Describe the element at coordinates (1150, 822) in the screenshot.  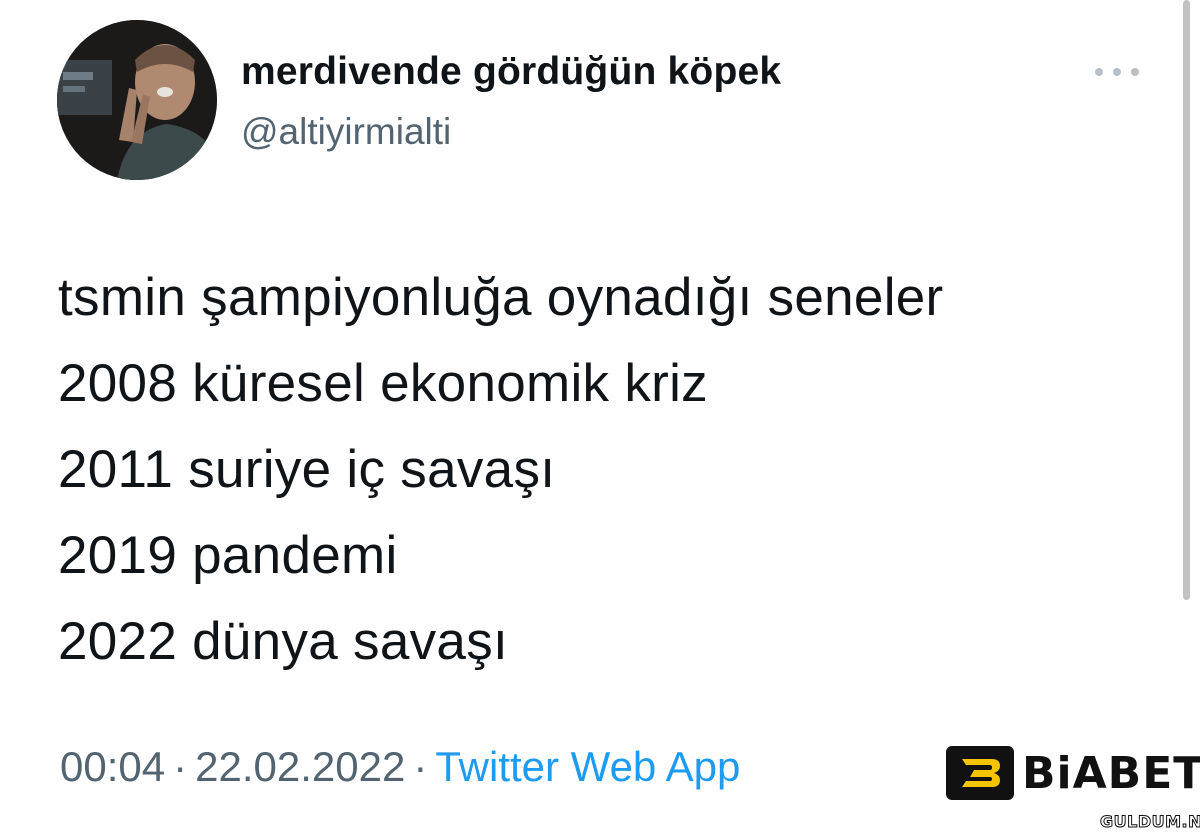
I see `site-watermark: GULDUM.NET` at that location.